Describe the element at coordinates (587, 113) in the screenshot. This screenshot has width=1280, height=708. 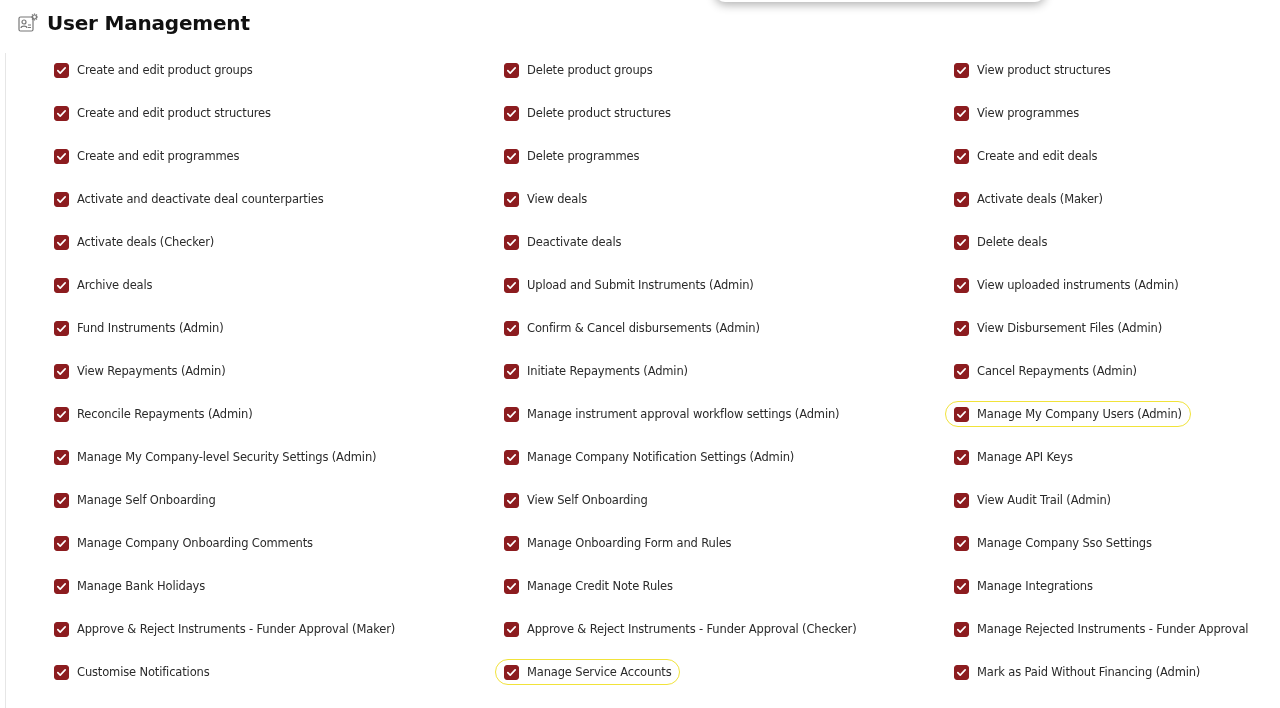
I see `permission-item: Delete product structures` at that location.